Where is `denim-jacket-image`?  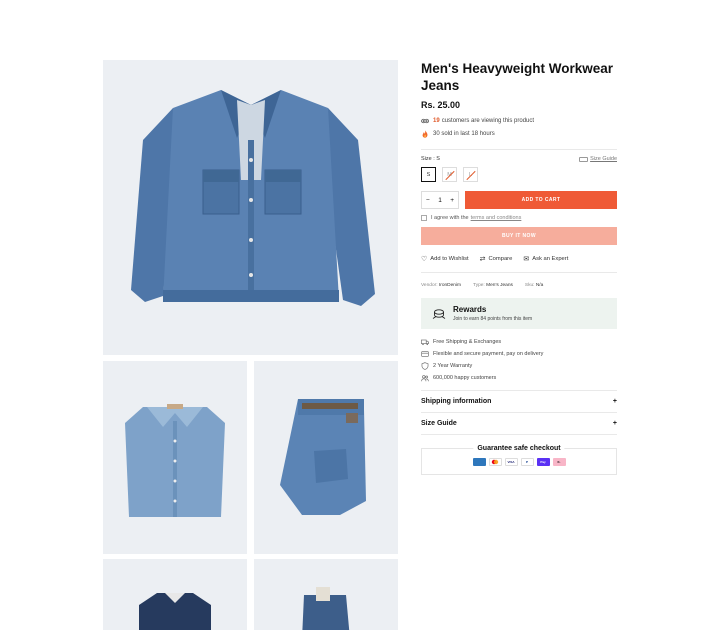 denim-jacket-image is located at coordinates (253, 198).